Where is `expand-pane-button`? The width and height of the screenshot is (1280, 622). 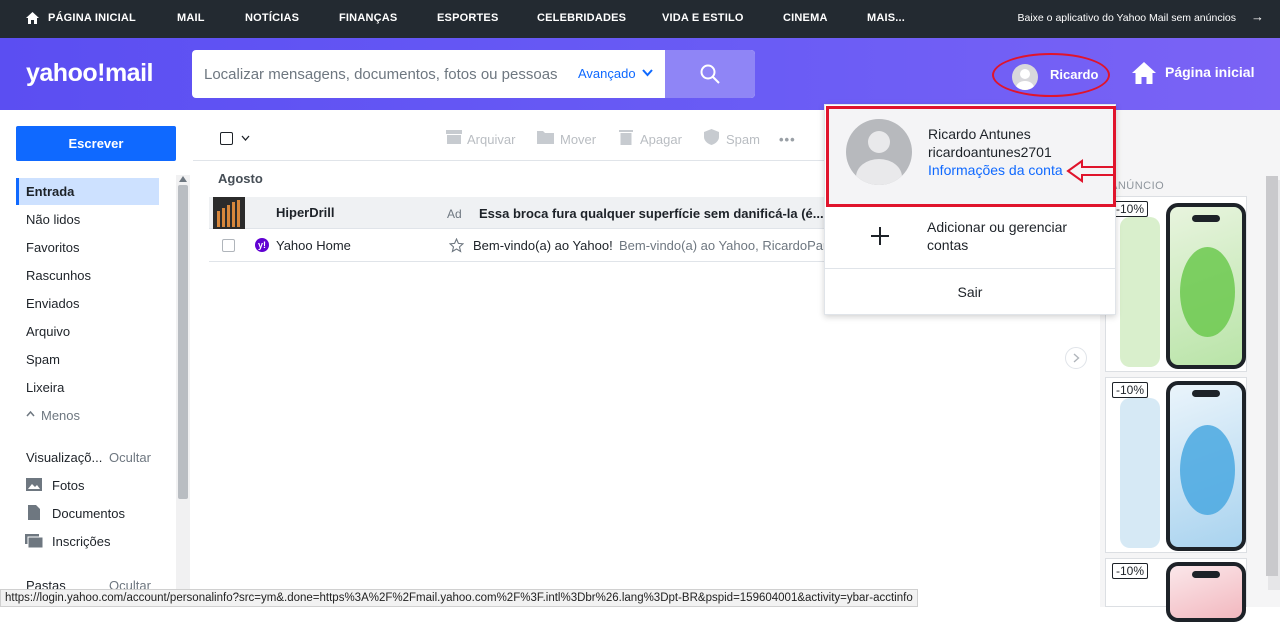 expand-pane-button is located at coordinates (1076, 358).